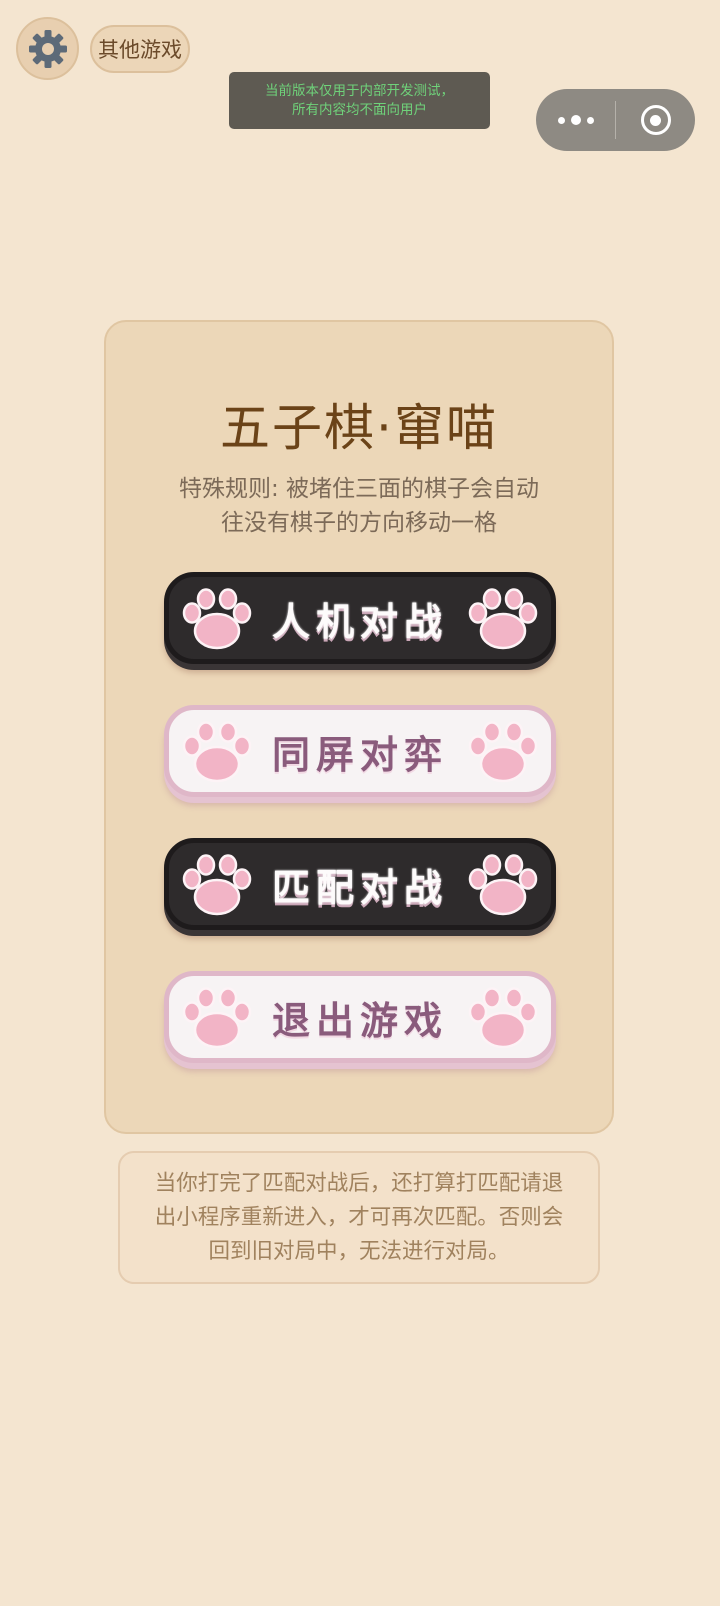 This screenshot has height=1606, width=720. Describe the element at coordinates (359, 428) in the screenshot. I see `game-title: 五子棋·窜喵` at that location.